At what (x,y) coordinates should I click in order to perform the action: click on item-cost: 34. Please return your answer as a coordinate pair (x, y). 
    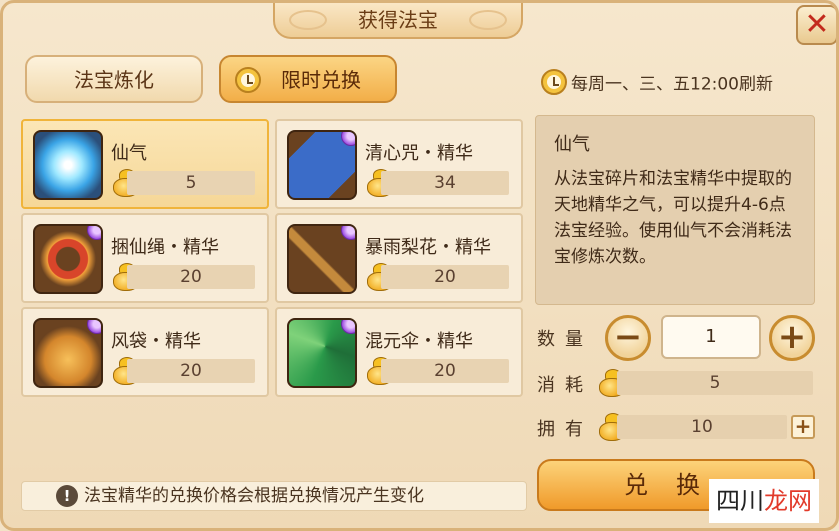
    Looking at the image, I should click on (445, 183).